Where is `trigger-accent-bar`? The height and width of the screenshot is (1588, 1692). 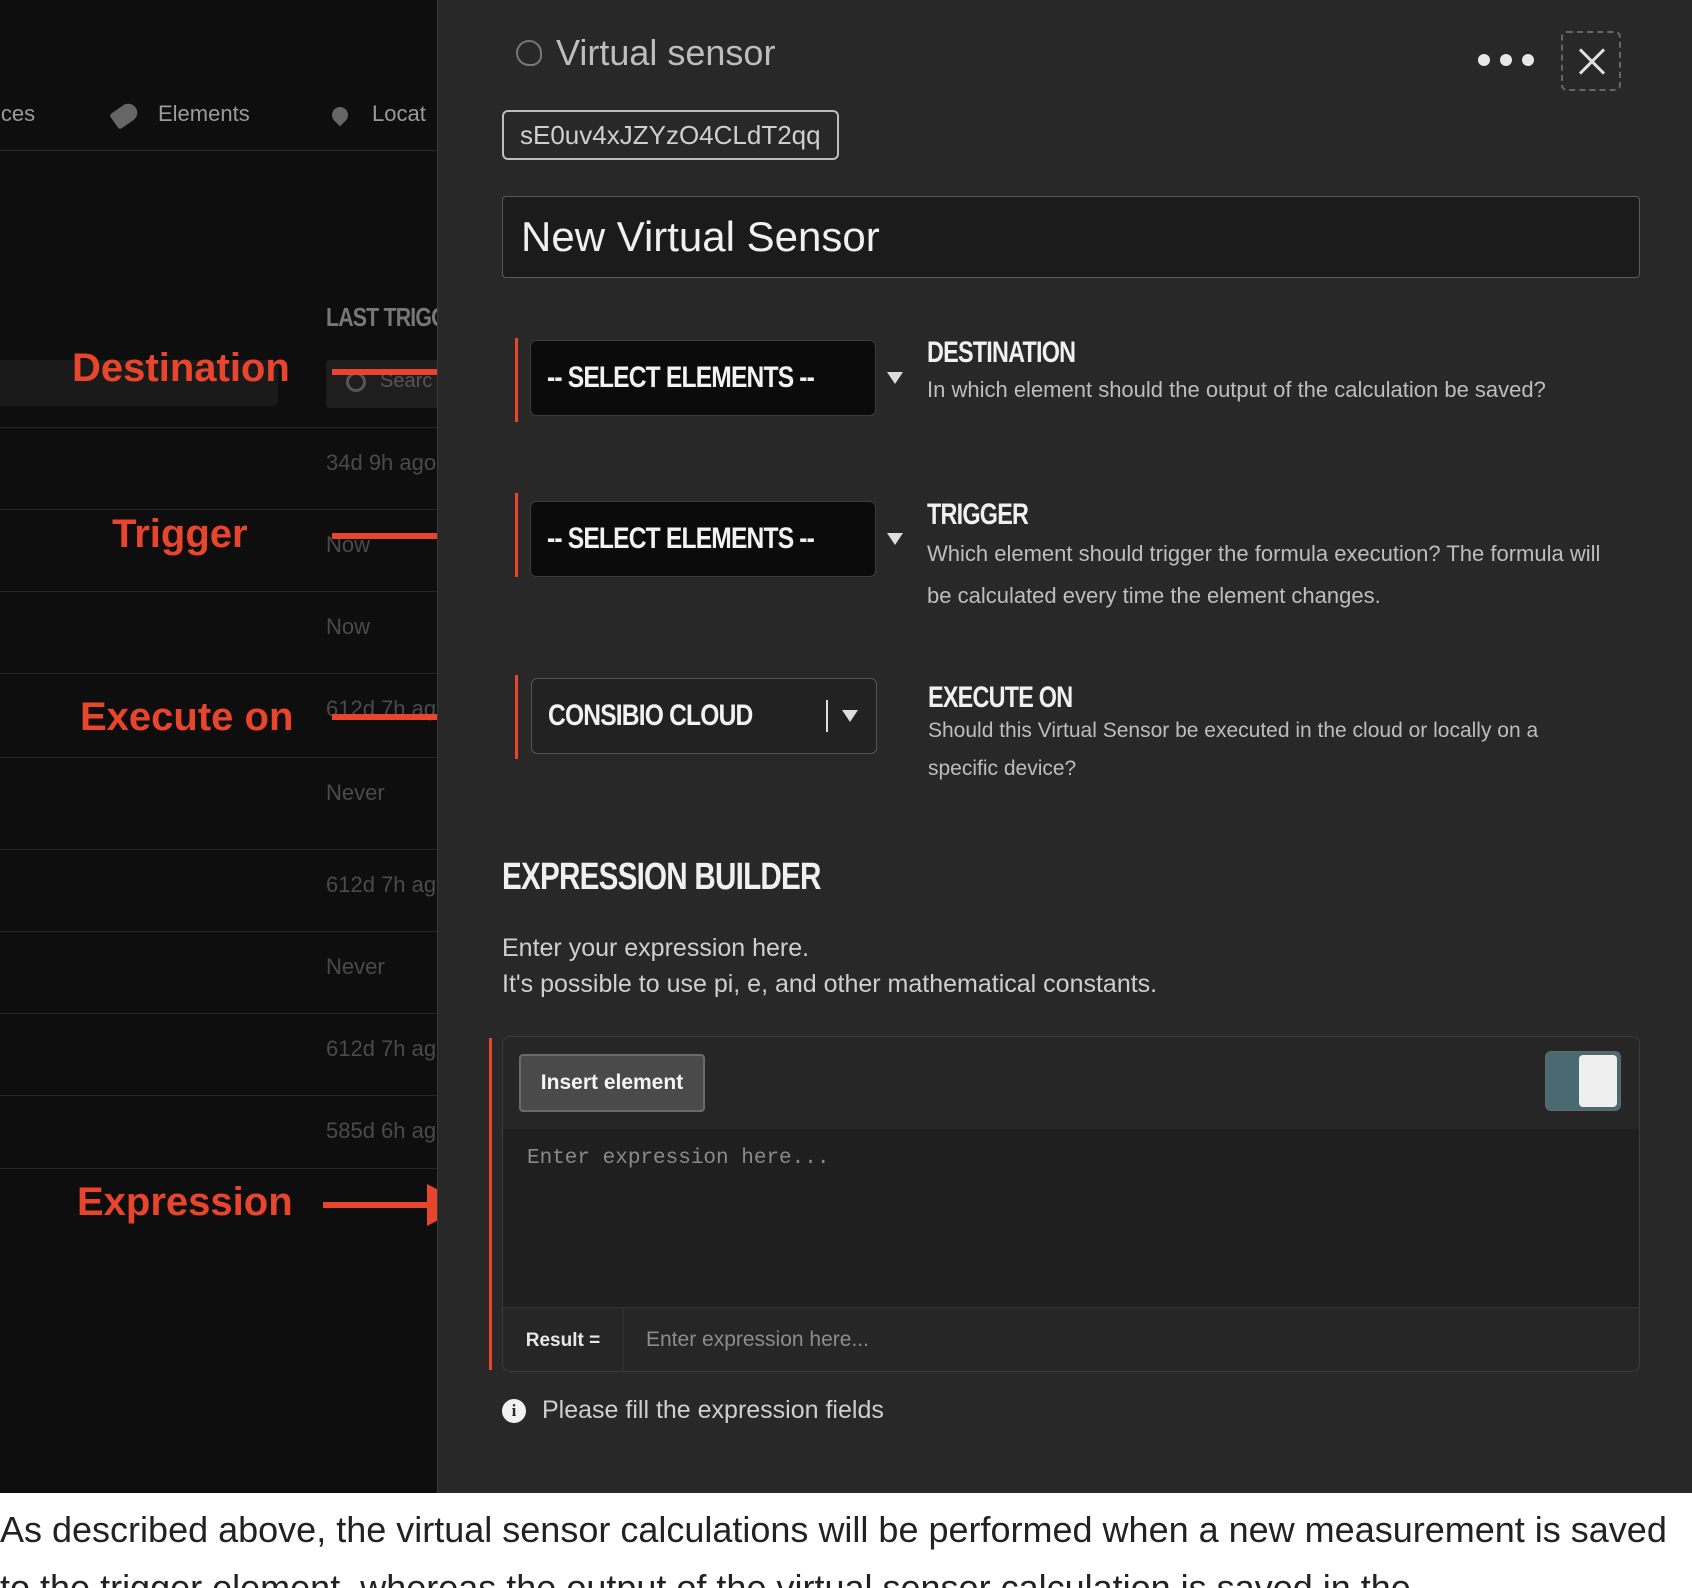
trigger-accent-bar is located at coordinates (516, 535).